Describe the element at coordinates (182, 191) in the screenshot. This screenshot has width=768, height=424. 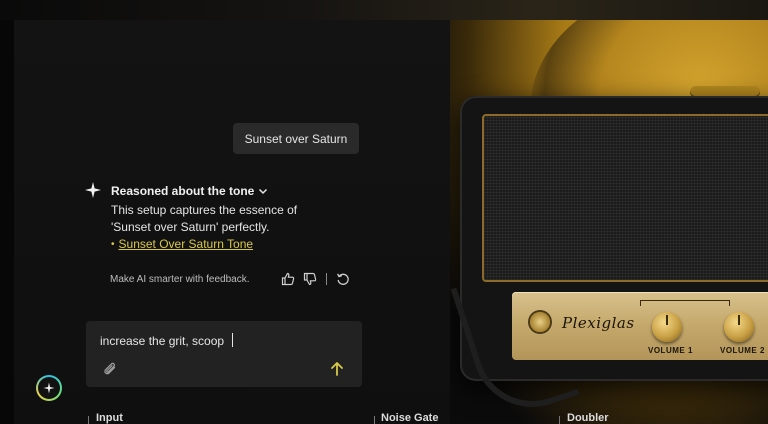
I see `reasoning-title: Reasoned about the tone` at that location.